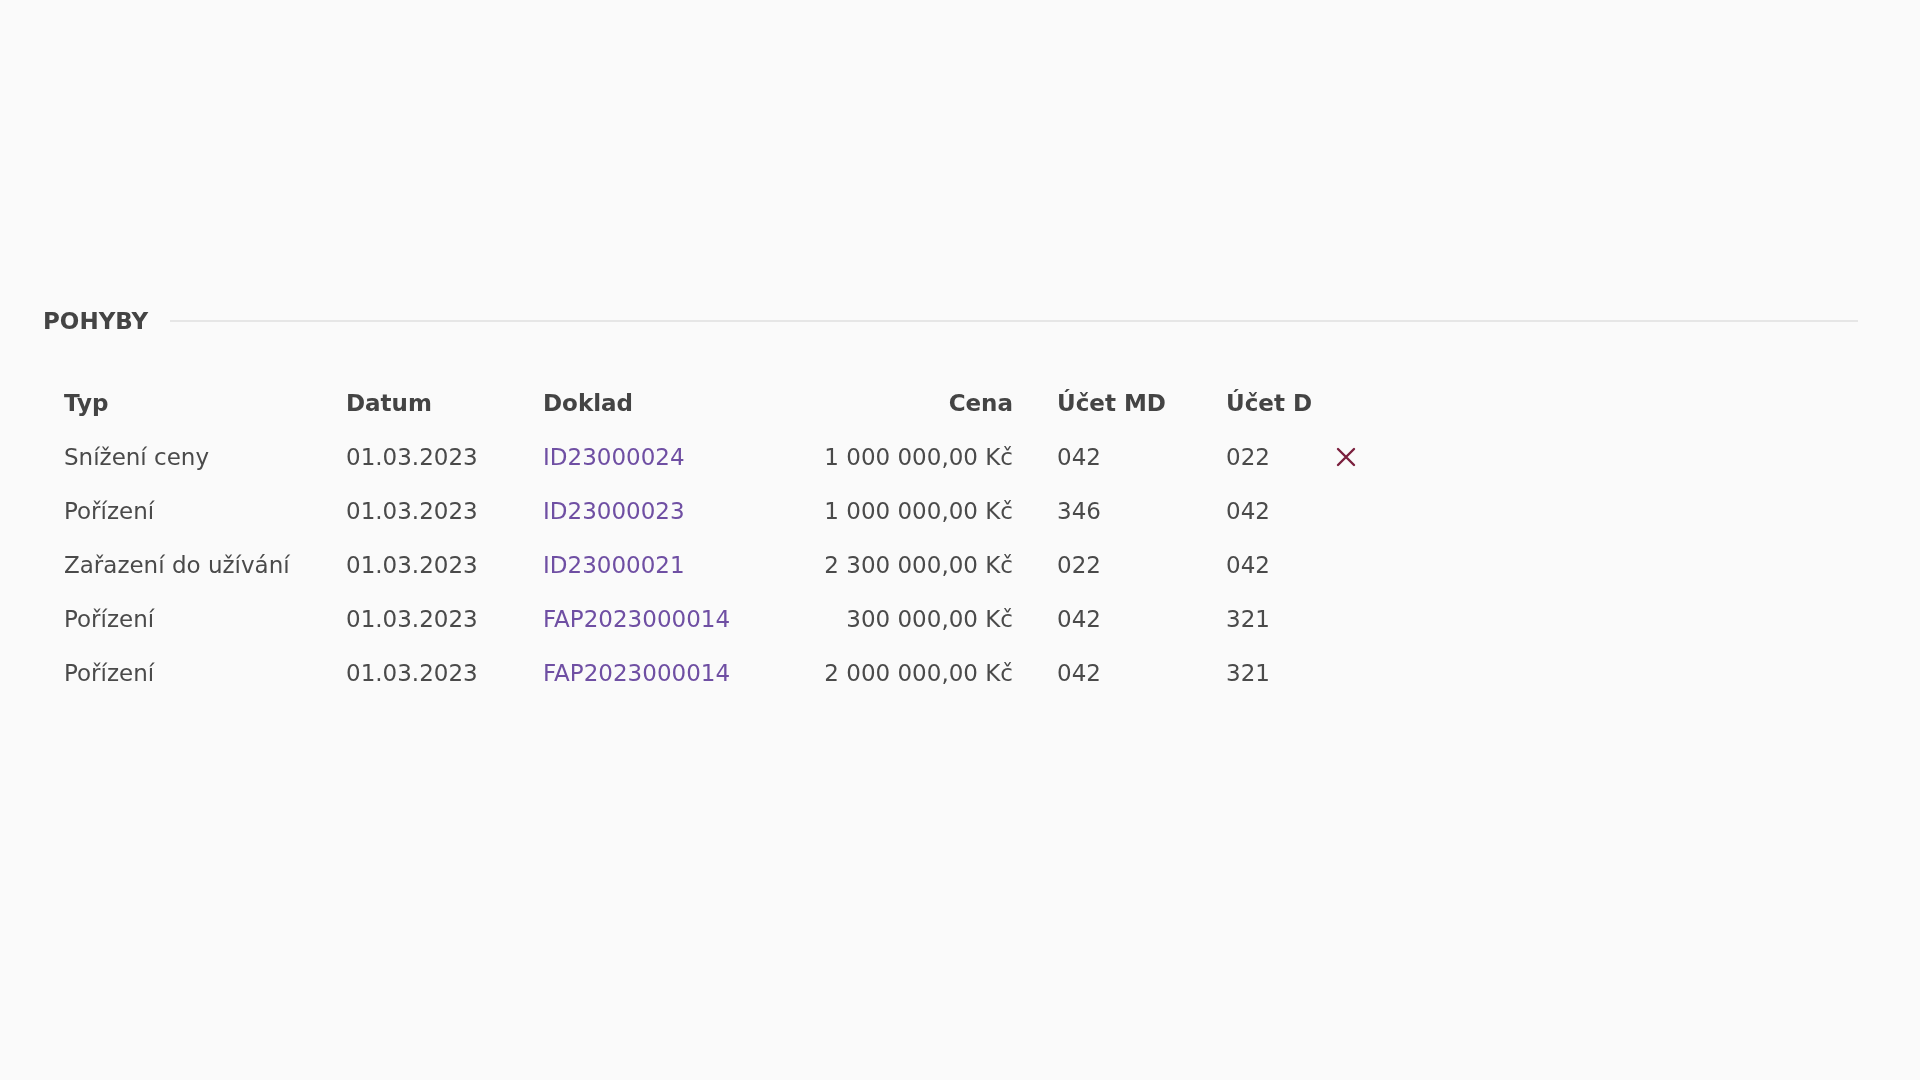 This screenshot has height=1080, width=1920. What do you see at coordinates (614, 565) in the screenshot?
I see `document-link: ID23000021` at bounding box center [614, 565].